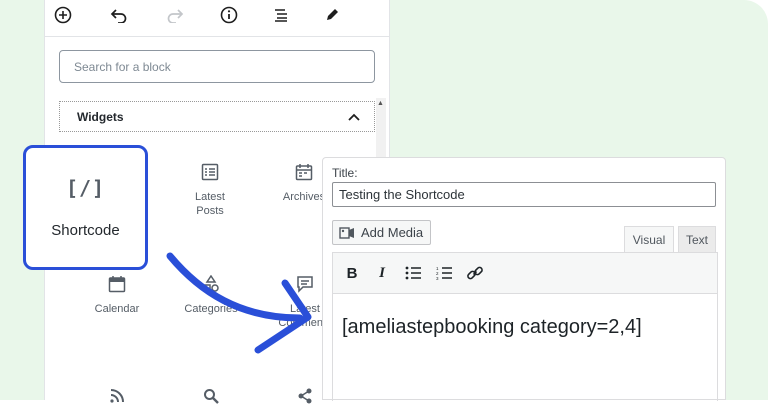 The height and width of the screenshot is (408, 768). What do you see at coordinates (444, 273) in the screenshot?
I see `numbered-list-icon: 123` at bounding box center [444, 273].